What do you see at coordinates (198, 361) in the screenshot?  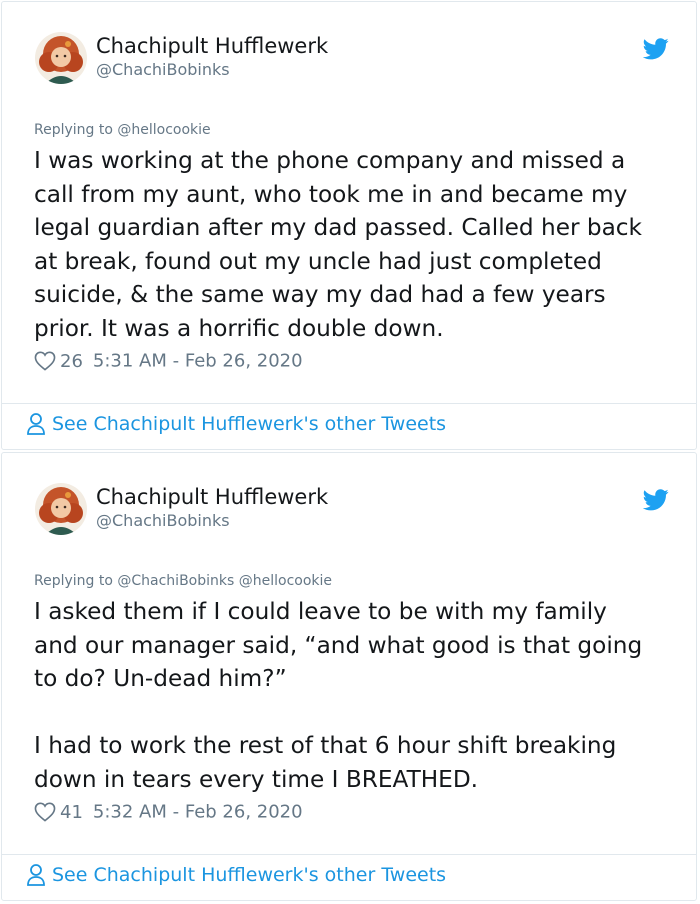 I see `timestamp: 5:31 AM - Feb 26, 2020` at bounding box center [198, 361].